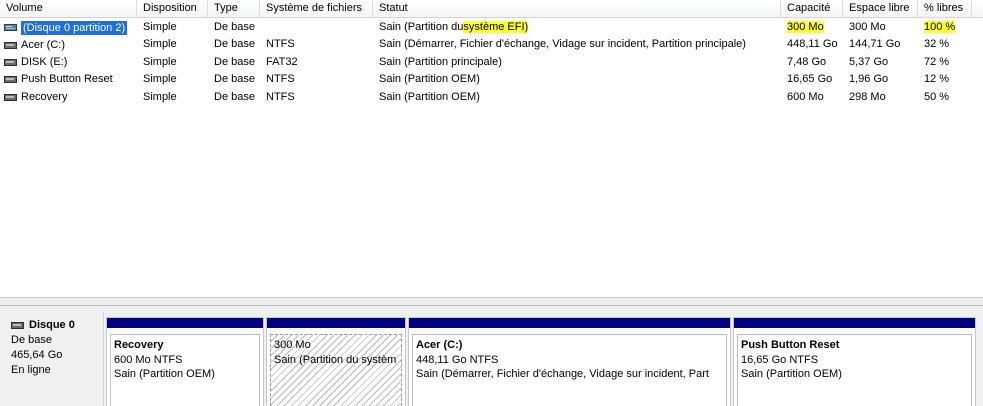 The width and height of the screenshot is (983, 406). Describe the element at coordinates (945, 9) in the screenshot. I see `column-header-percent-free: % libres` at that location.